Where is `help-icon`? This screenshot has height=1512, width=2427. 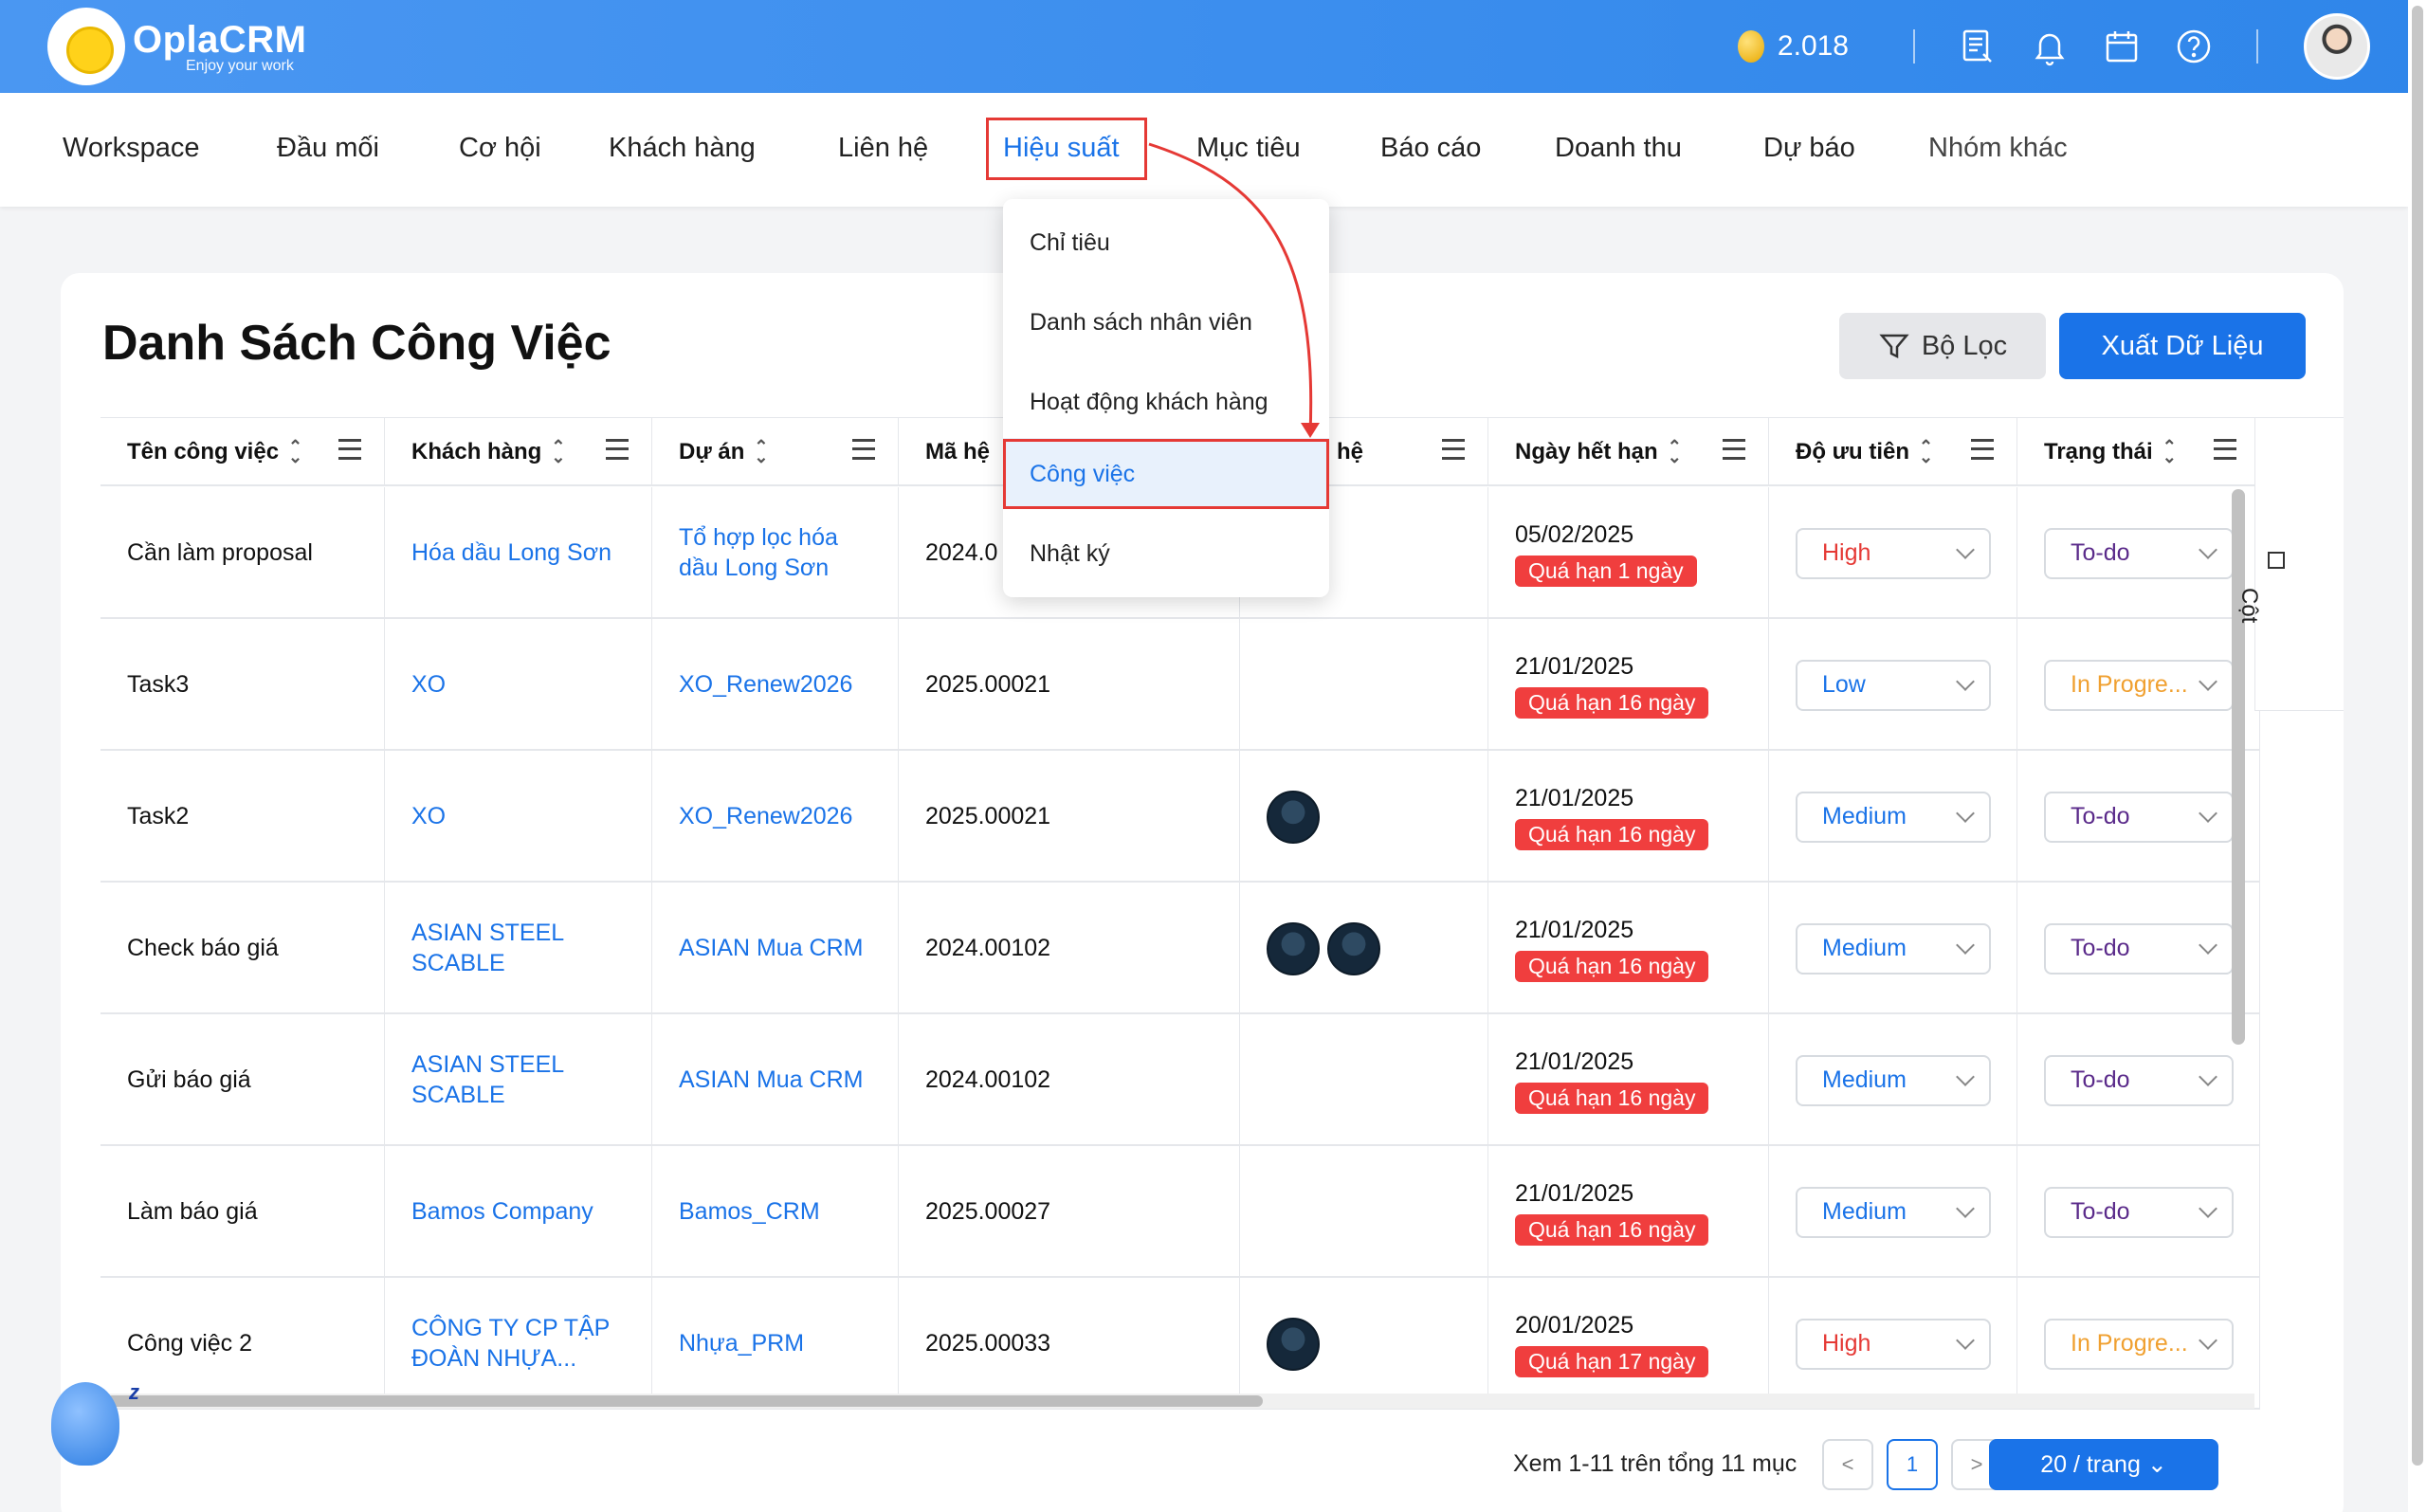
help-icon is located at coordinates (2194, 46).